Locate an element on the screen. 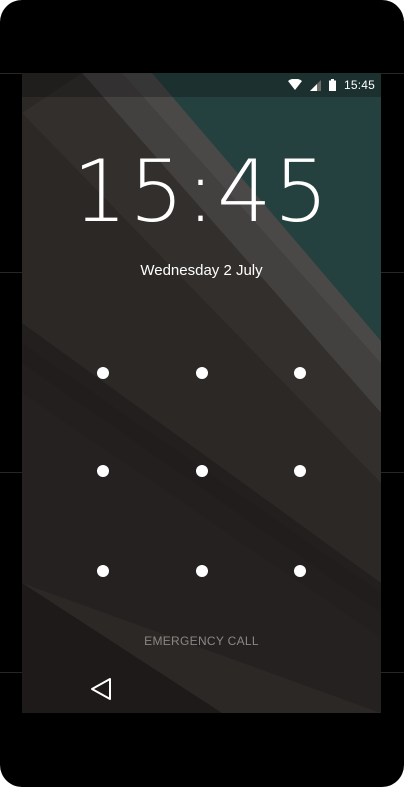 The height and width of the screenshot is (787, 404). back-button is located at coordinates (102, 689).